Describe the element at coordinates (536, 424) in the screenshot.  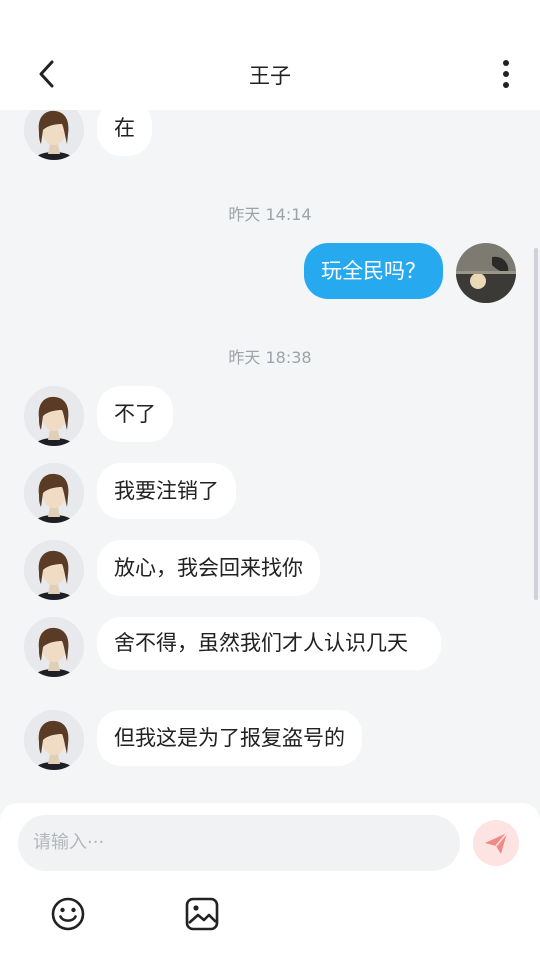
I see `scrollbar` at that location.